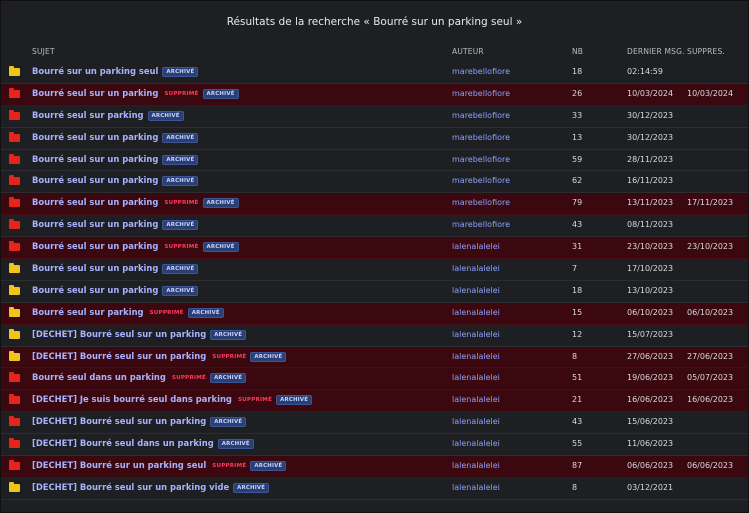 Image resolution: width=749 pixels, height=513 pixels. I want to click on last-message-date: 19/06/2023, so click(650, 378).